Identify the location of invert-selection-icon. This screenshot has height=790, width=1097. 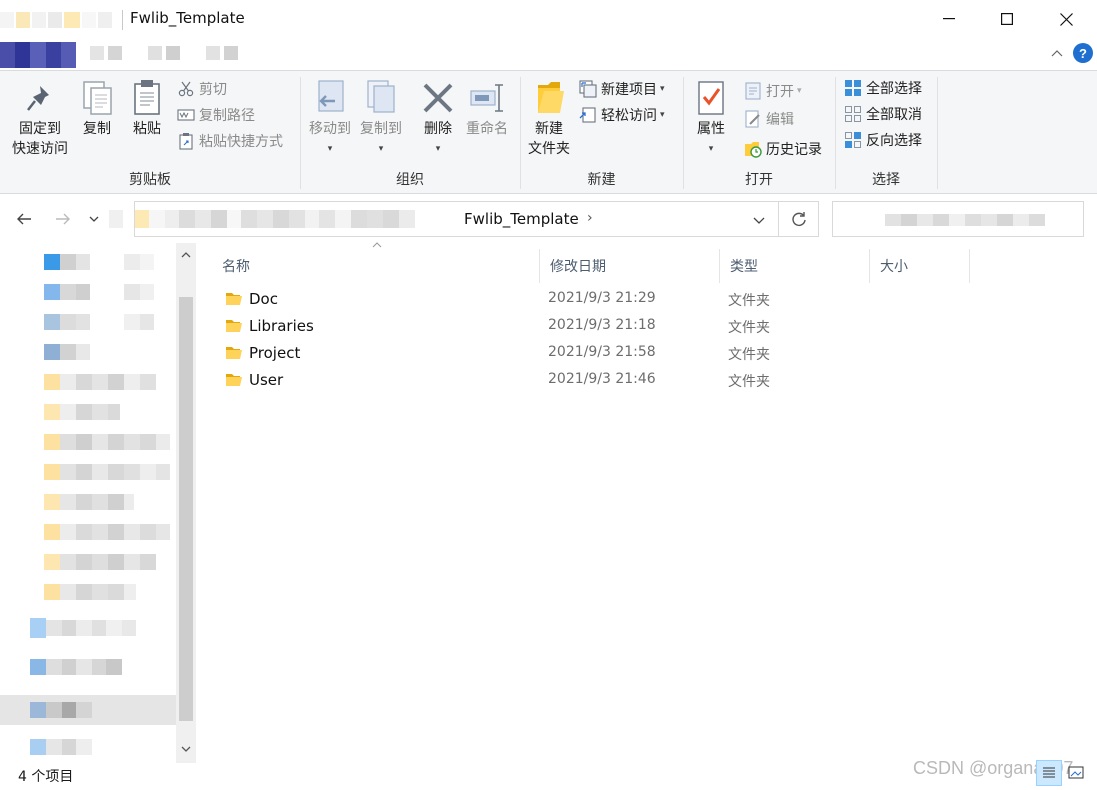
(853, 140).